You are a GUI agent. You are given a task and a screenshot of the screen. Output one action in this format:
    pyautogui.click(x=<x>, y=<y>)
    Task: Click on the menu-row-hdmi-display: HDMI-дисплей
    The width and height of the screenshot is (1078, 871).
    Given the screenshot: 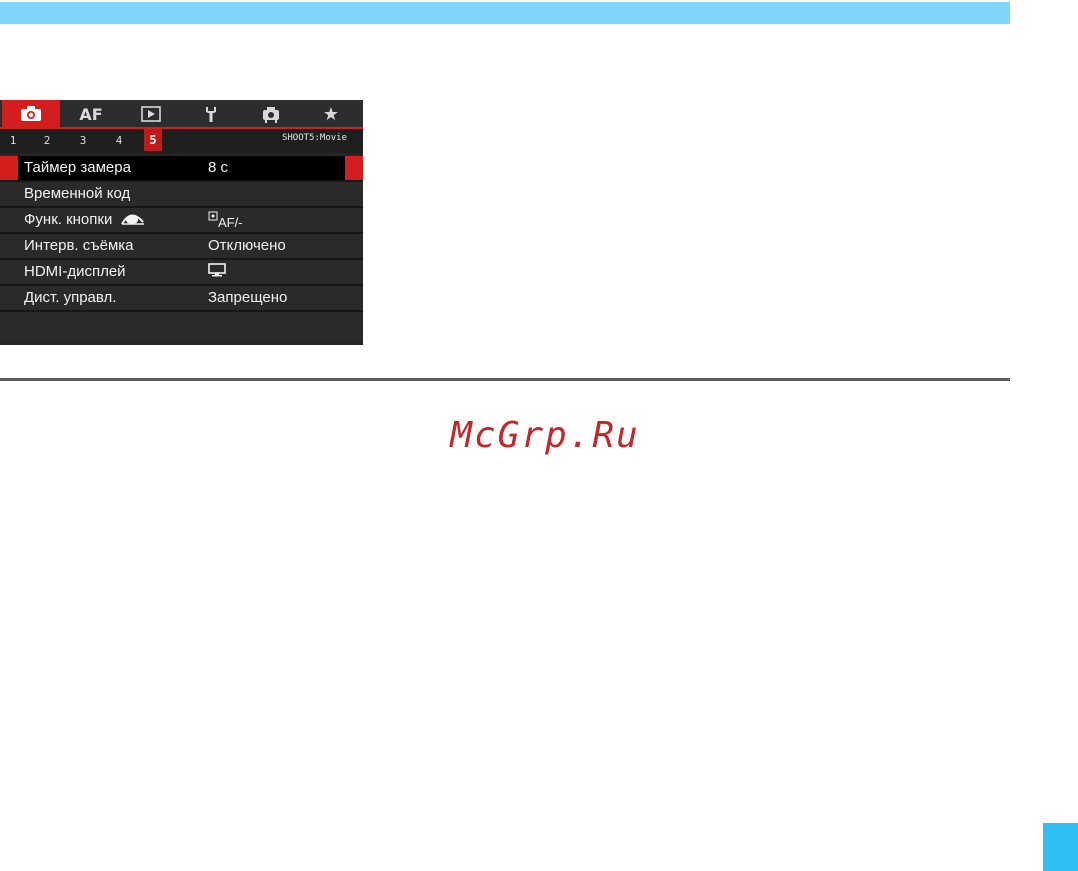 What is the action you would take?
    pyautogui.click(x=181, y=273)
    